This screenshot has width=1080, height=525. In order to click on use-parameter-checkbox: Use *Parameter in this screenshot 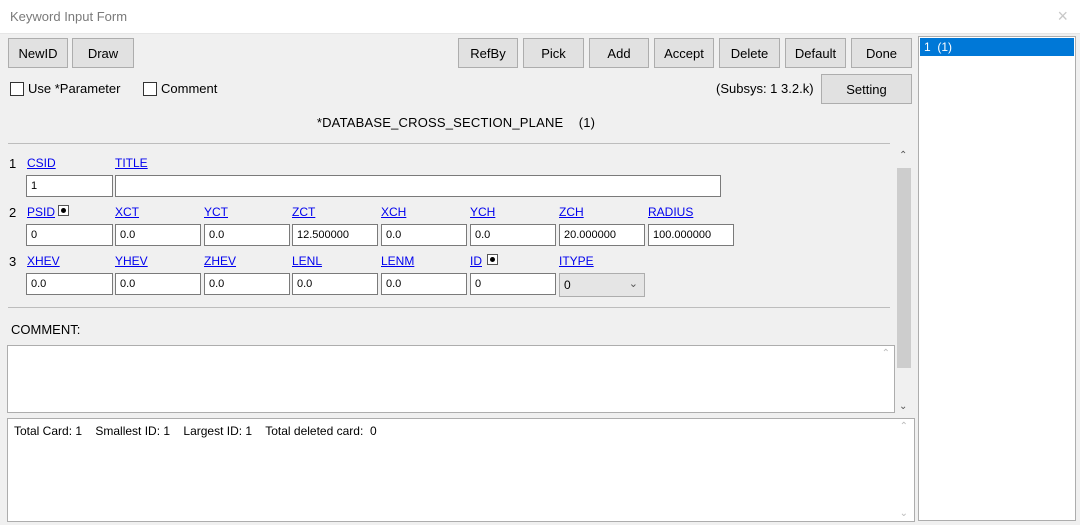, I will do `click(65, 88)`.